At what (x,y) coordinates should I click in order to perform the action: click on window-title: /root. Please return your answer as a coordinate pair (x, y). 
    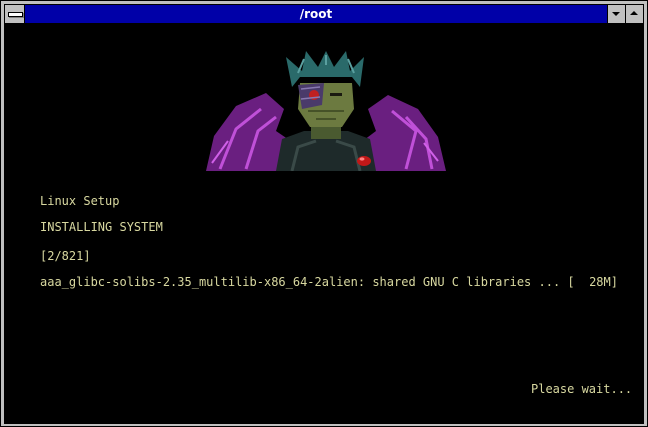
    Looking at the image, I should click on (316, 14).